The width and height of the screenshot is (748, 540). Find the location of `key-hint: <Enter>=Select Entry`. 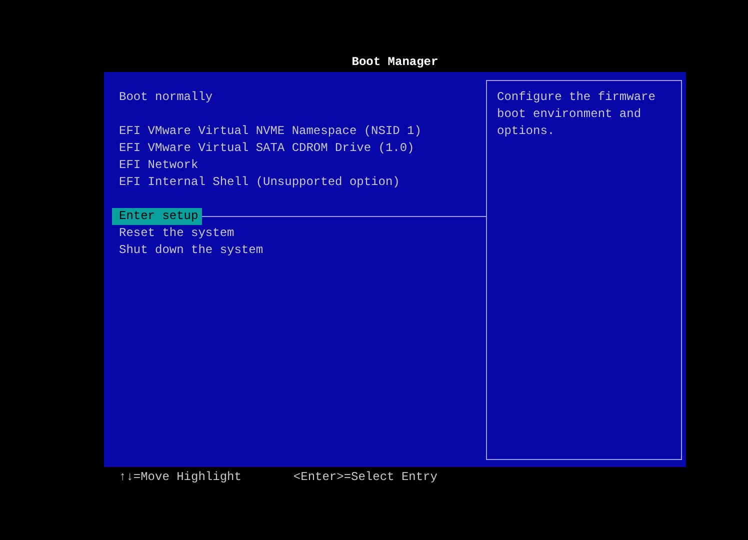

key-hint: <Enter>=Select Entry is located at coordinates (365, 477).